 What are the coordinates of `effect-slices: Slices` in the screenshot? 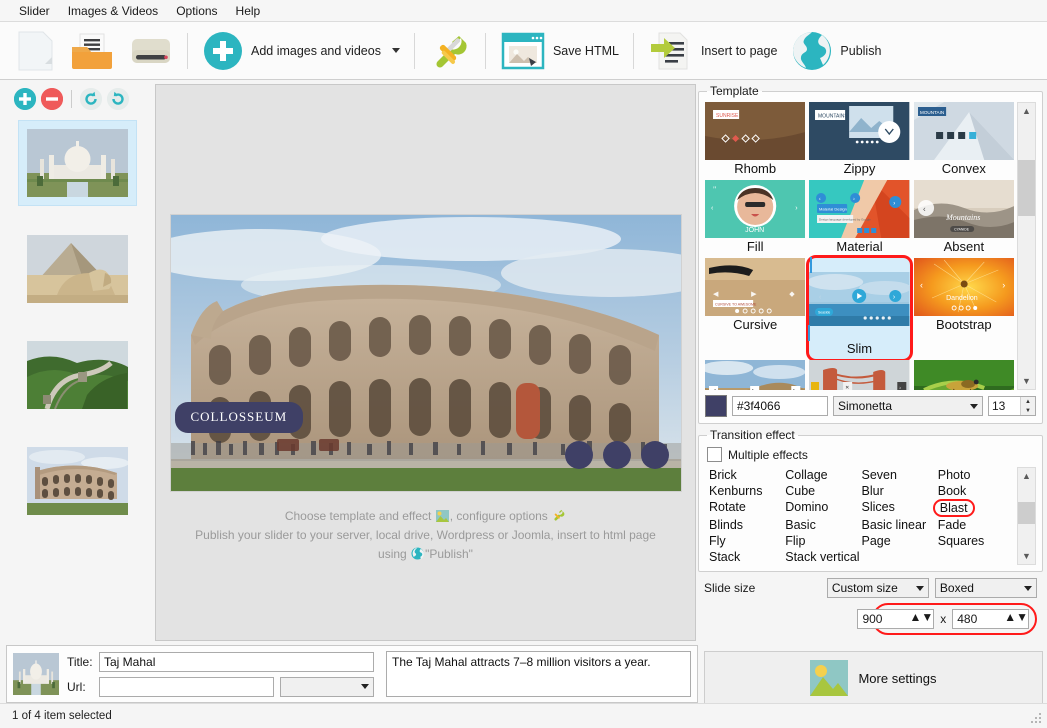 It's located at (900, 508).